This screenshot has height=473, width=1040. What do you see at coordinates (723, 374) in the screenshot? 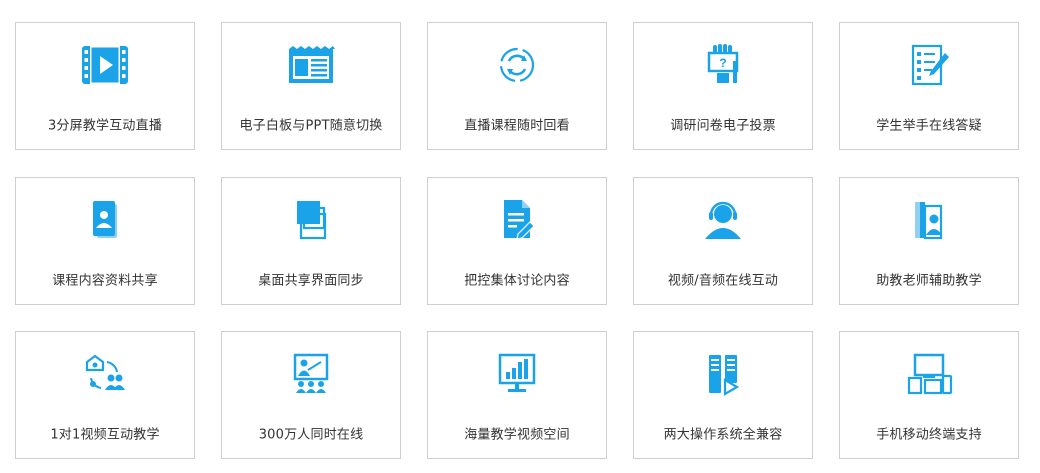
I see `server-play-icon` at bounding box center [723, 374].